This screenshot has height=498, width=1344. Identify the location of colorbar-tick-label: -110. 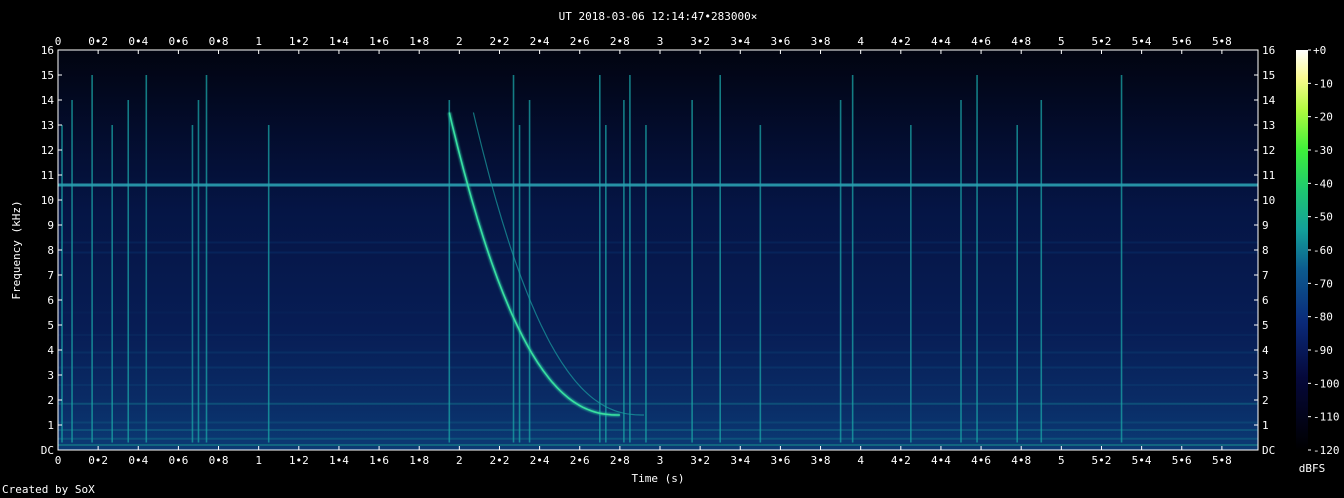
(1326, 417).